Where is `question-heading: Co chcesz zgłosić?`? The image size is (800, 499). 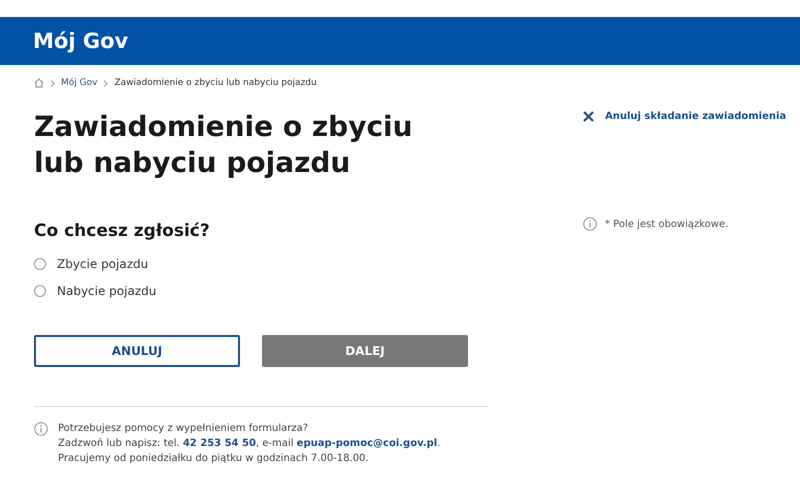 question-heading: Co chcesz zgłosić? is located at coordinates (122, 231).